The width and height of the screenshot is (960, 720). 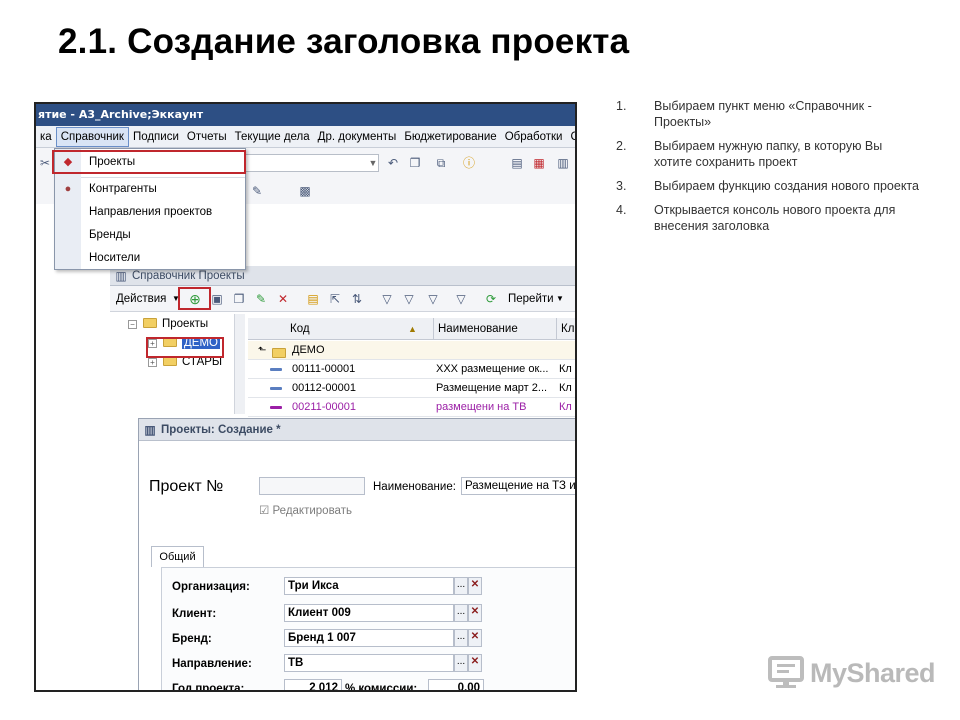 What do you see at coordinates (357, 430) in the screenshot?
I see `create-window-title: ▥ Проекты: Создание *` at bounding box center [357, 430].